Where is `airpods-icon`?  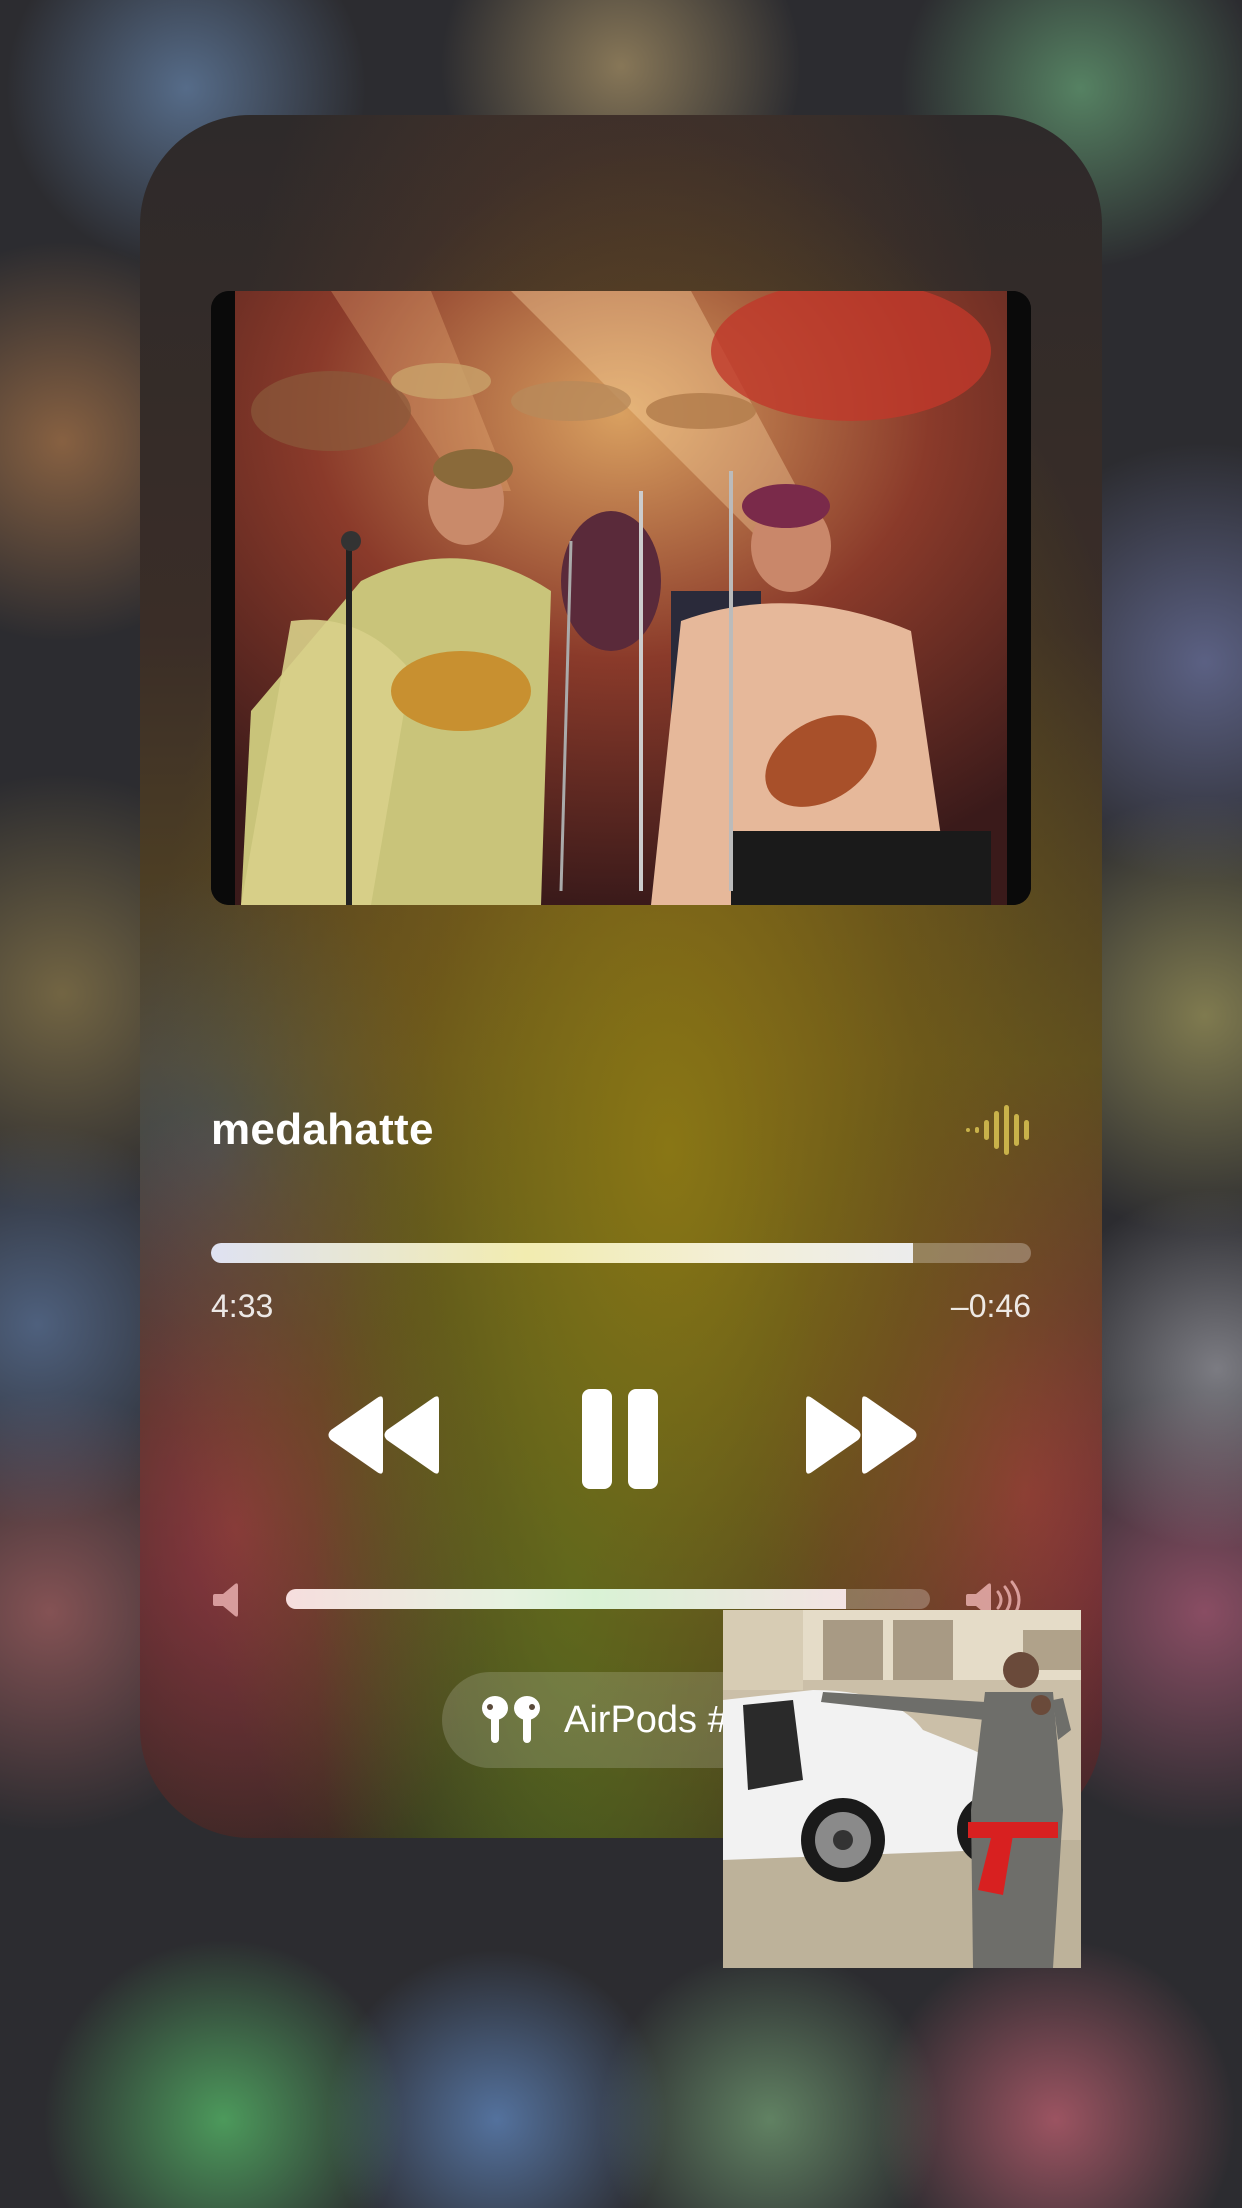
airpods-icon is located at coordinates (511, 1719).